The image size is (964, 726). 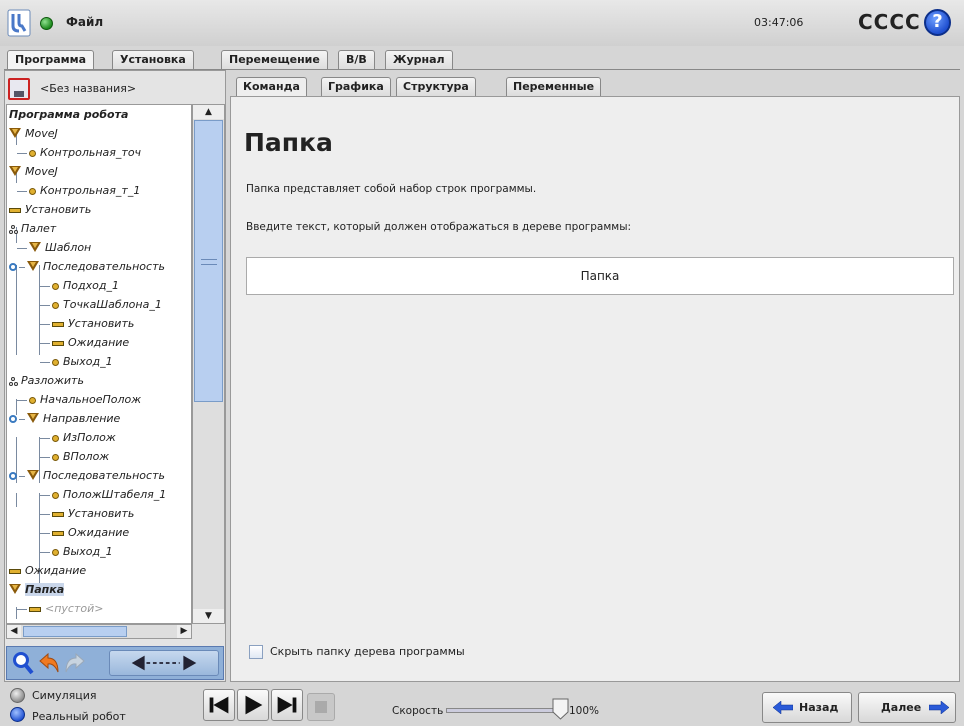 I want to click on tree-item-exit-2: Выход_1, so click(x=76, y=551).